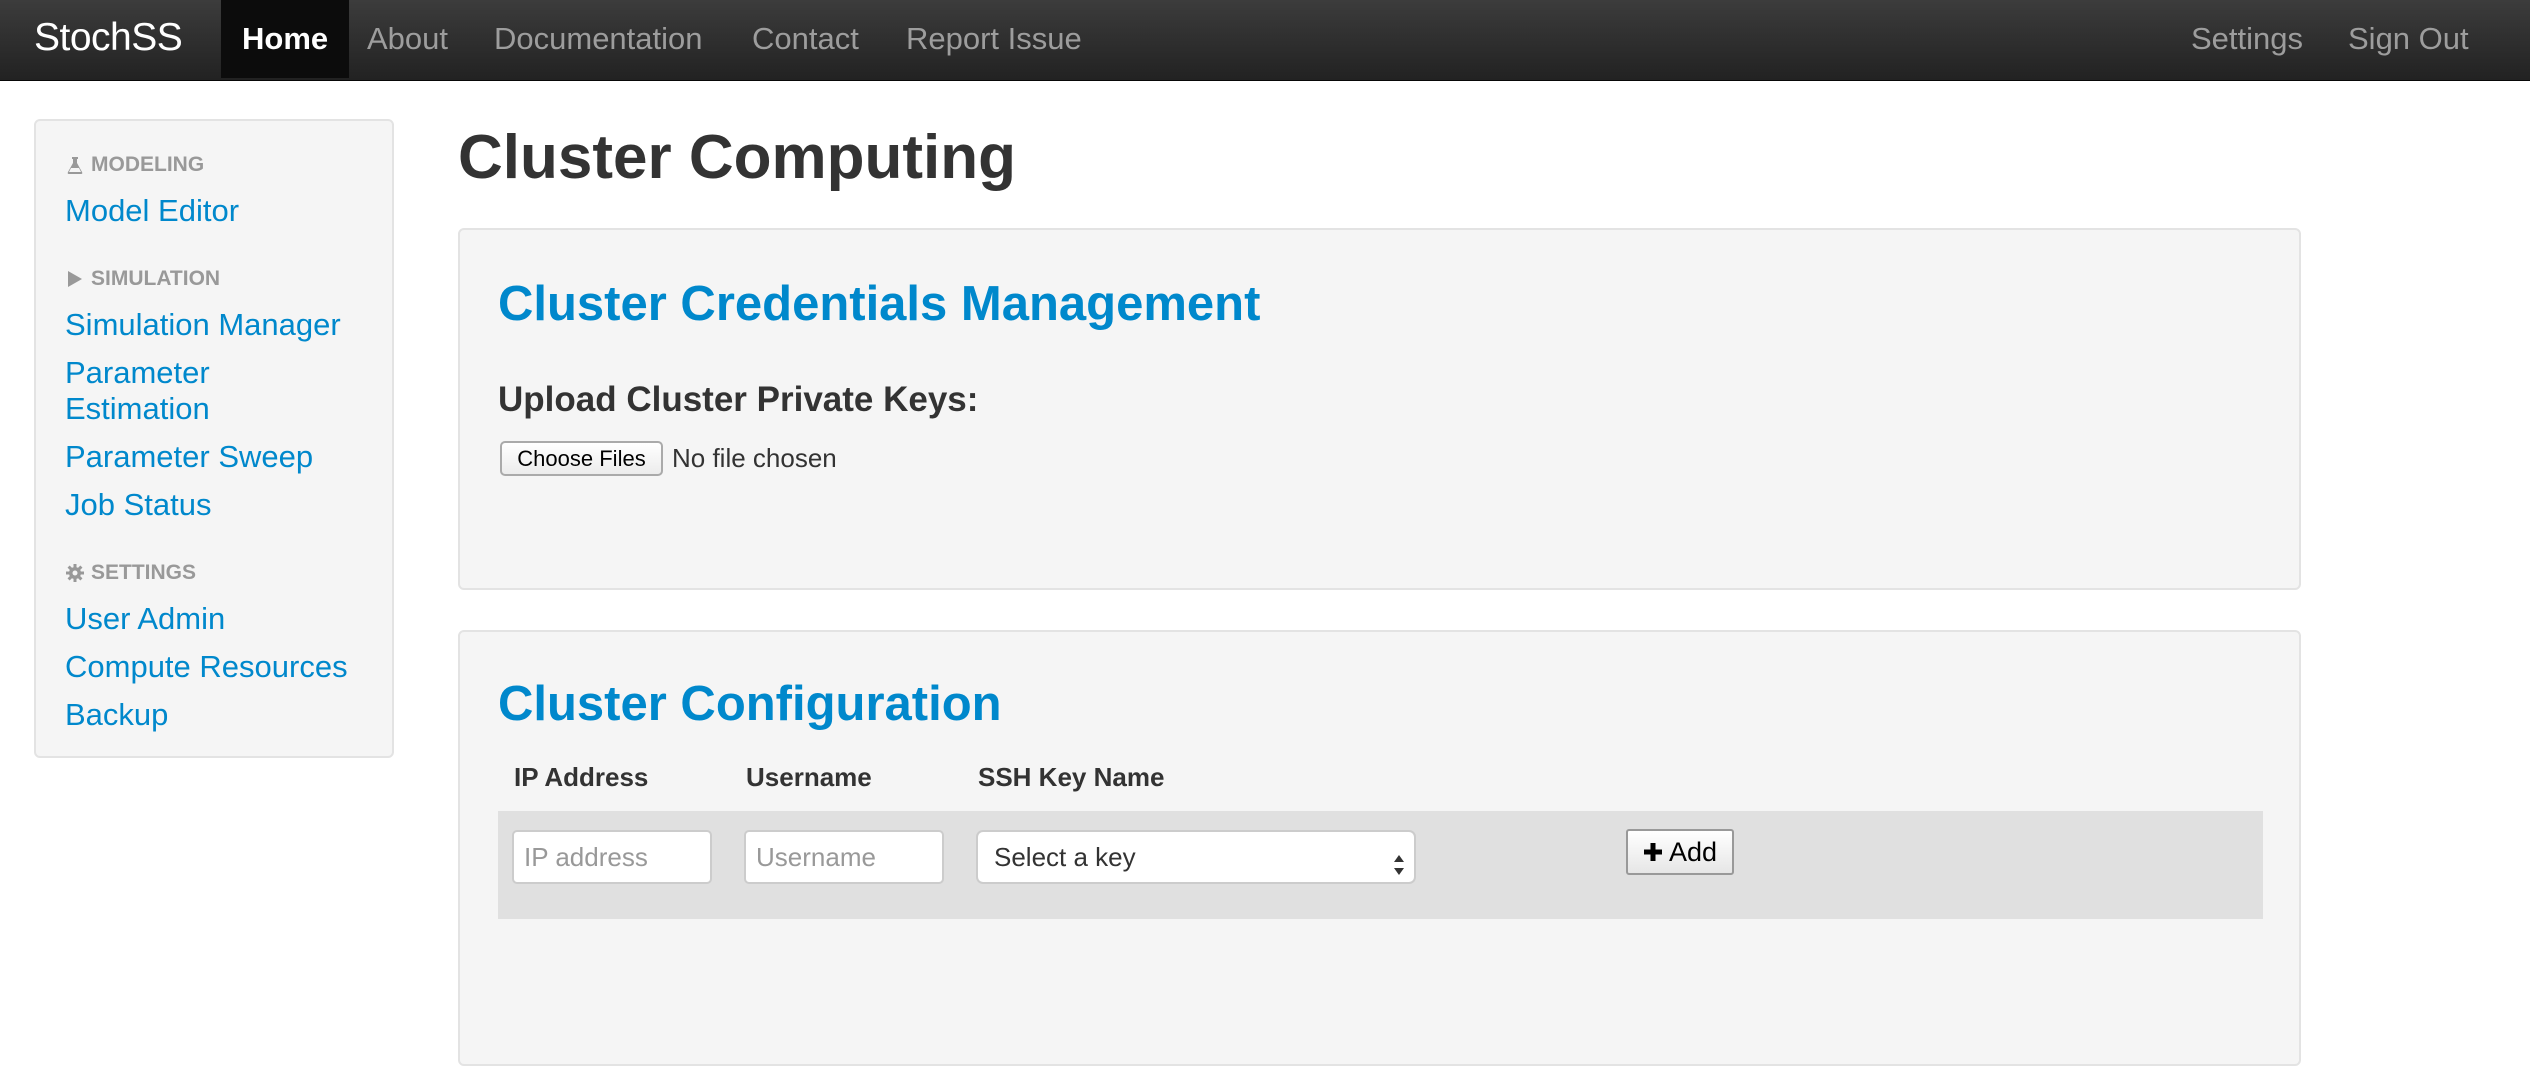 The height and width of the screenshot is (1088, 2530). Describe the element at coordinates (138, 505) in the screenshot. I see `sidebar-item-job-status: Job Status` at that location.